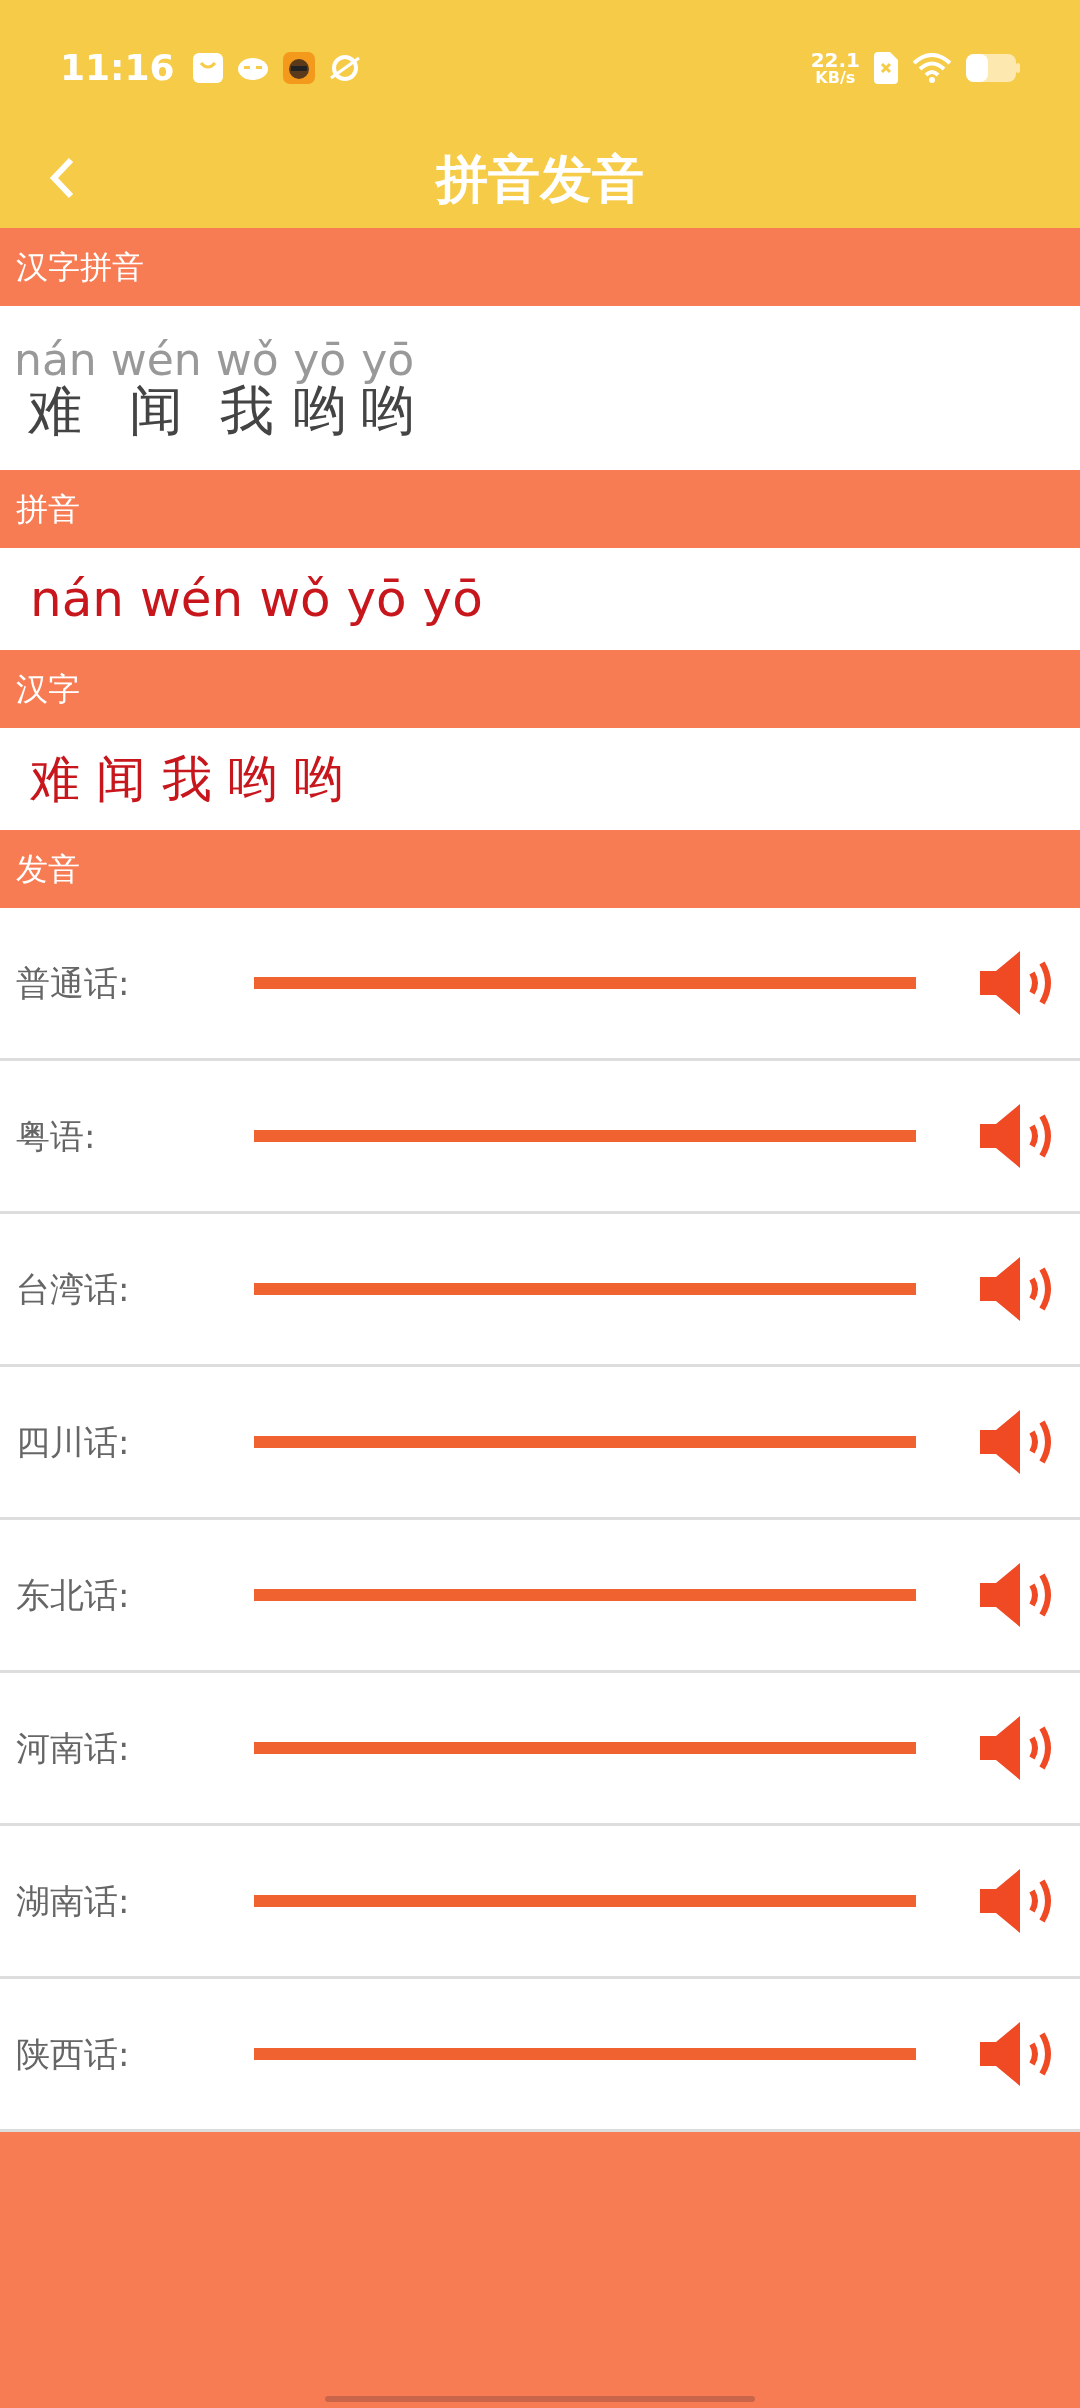  Describe the element at coordinates (73, 1748) in the screenshot. I see `dialect-label: 河南话:` at that location.